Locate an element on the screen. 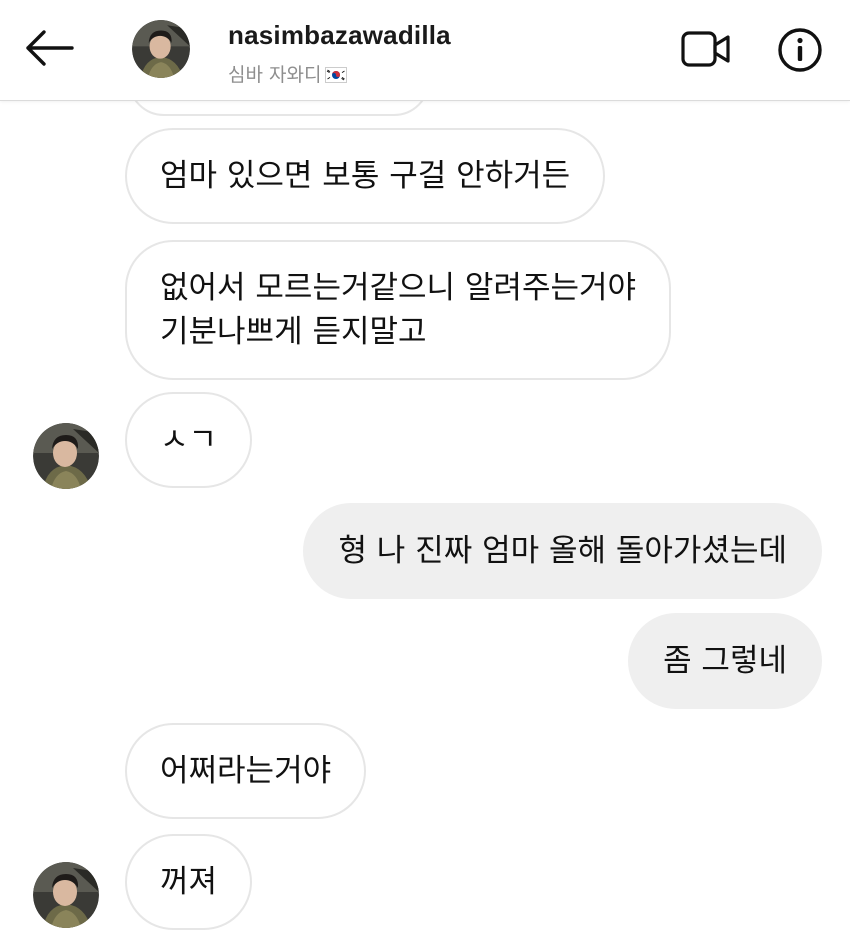  username: nasimbazawadilla is located at coordinates (339, 35).